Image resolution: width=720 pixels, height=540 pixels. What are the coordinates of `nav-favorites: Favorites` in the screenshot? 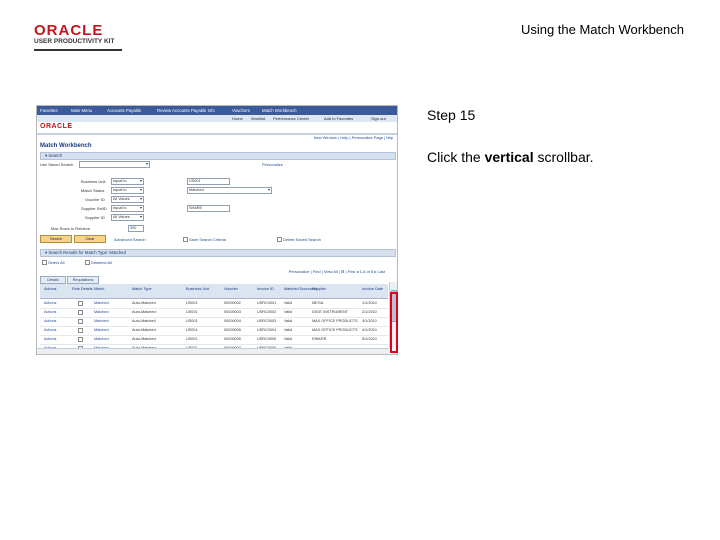 It's located at (49, 110).